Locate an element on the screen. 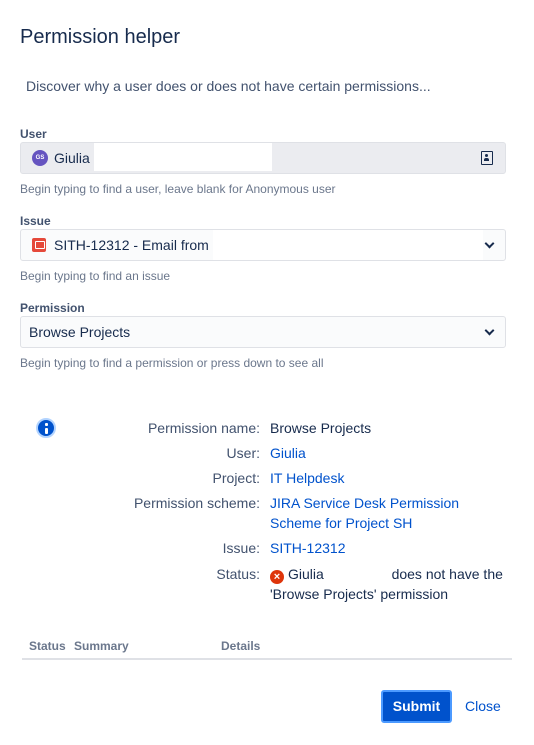 This screenshot has height=745, width=534. scheme-line-1: JIRA Service Desk Permission is located at coordinates (365, 503).